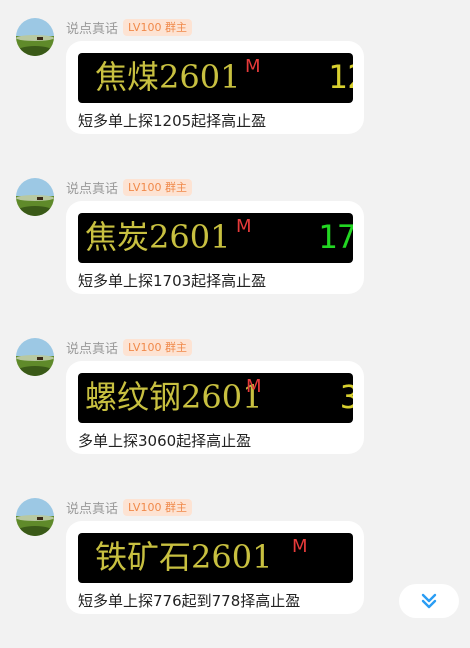 The width and height of the screenshot is (470, 648). What do you see at coordinates (165, 441) in the screenshot?
I see `message-text: 多单上探3060起择高止盈` at bounding box center [165, 441].